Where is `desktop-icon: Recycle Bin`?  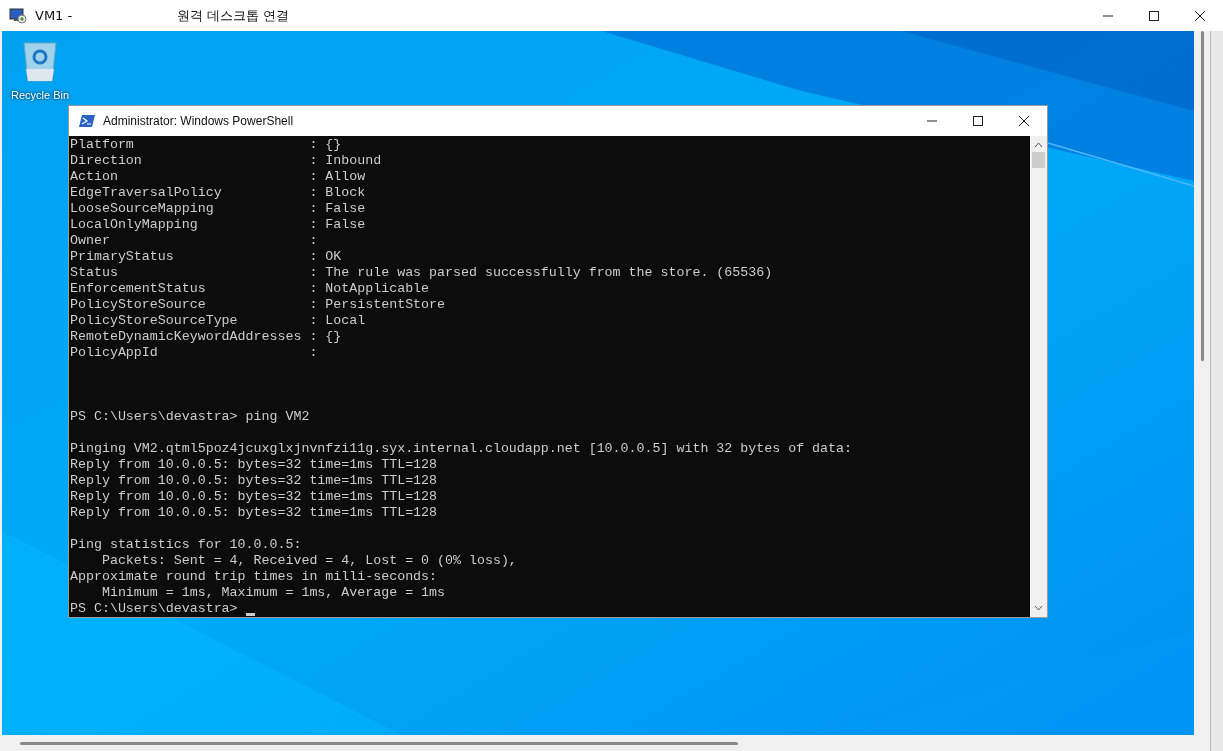
desktop-icon: Recycle Bin is located at coordinates (40, 70).